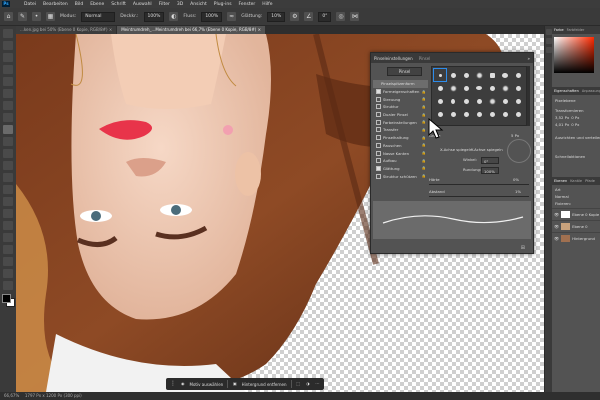 This screenshot has height=400, width=600. I want to click on type-tool-icon, so click(8, 225).